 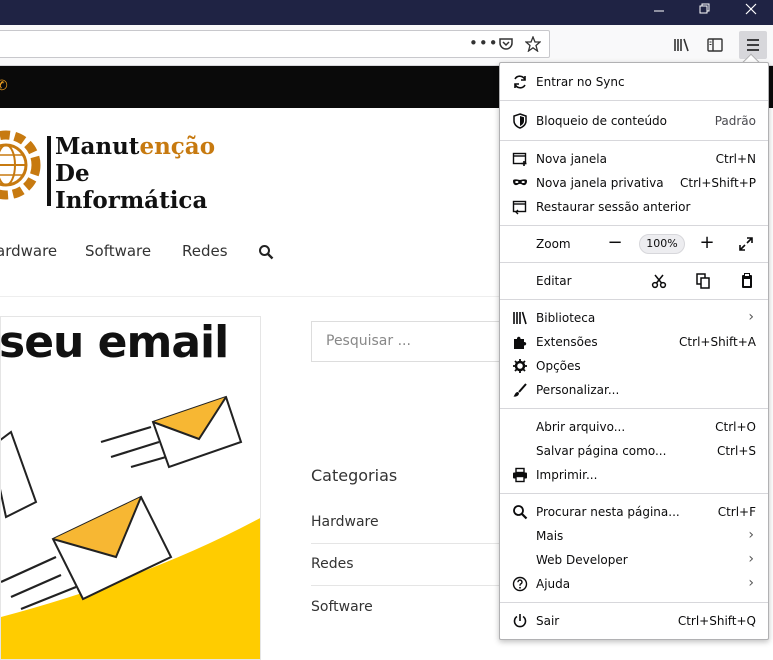 I want to click on pocket-icon, so click(x=506, y=44).